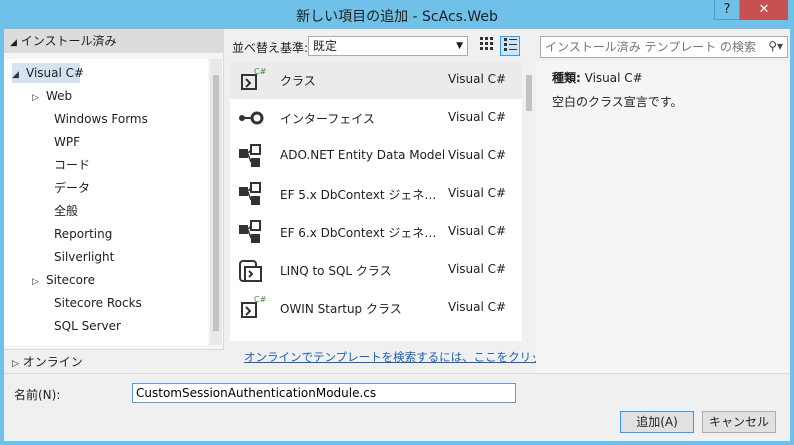  Describe the element at coordinates (66, 211) in the screenshot. I see `tree-item-general: 全般` at that location.